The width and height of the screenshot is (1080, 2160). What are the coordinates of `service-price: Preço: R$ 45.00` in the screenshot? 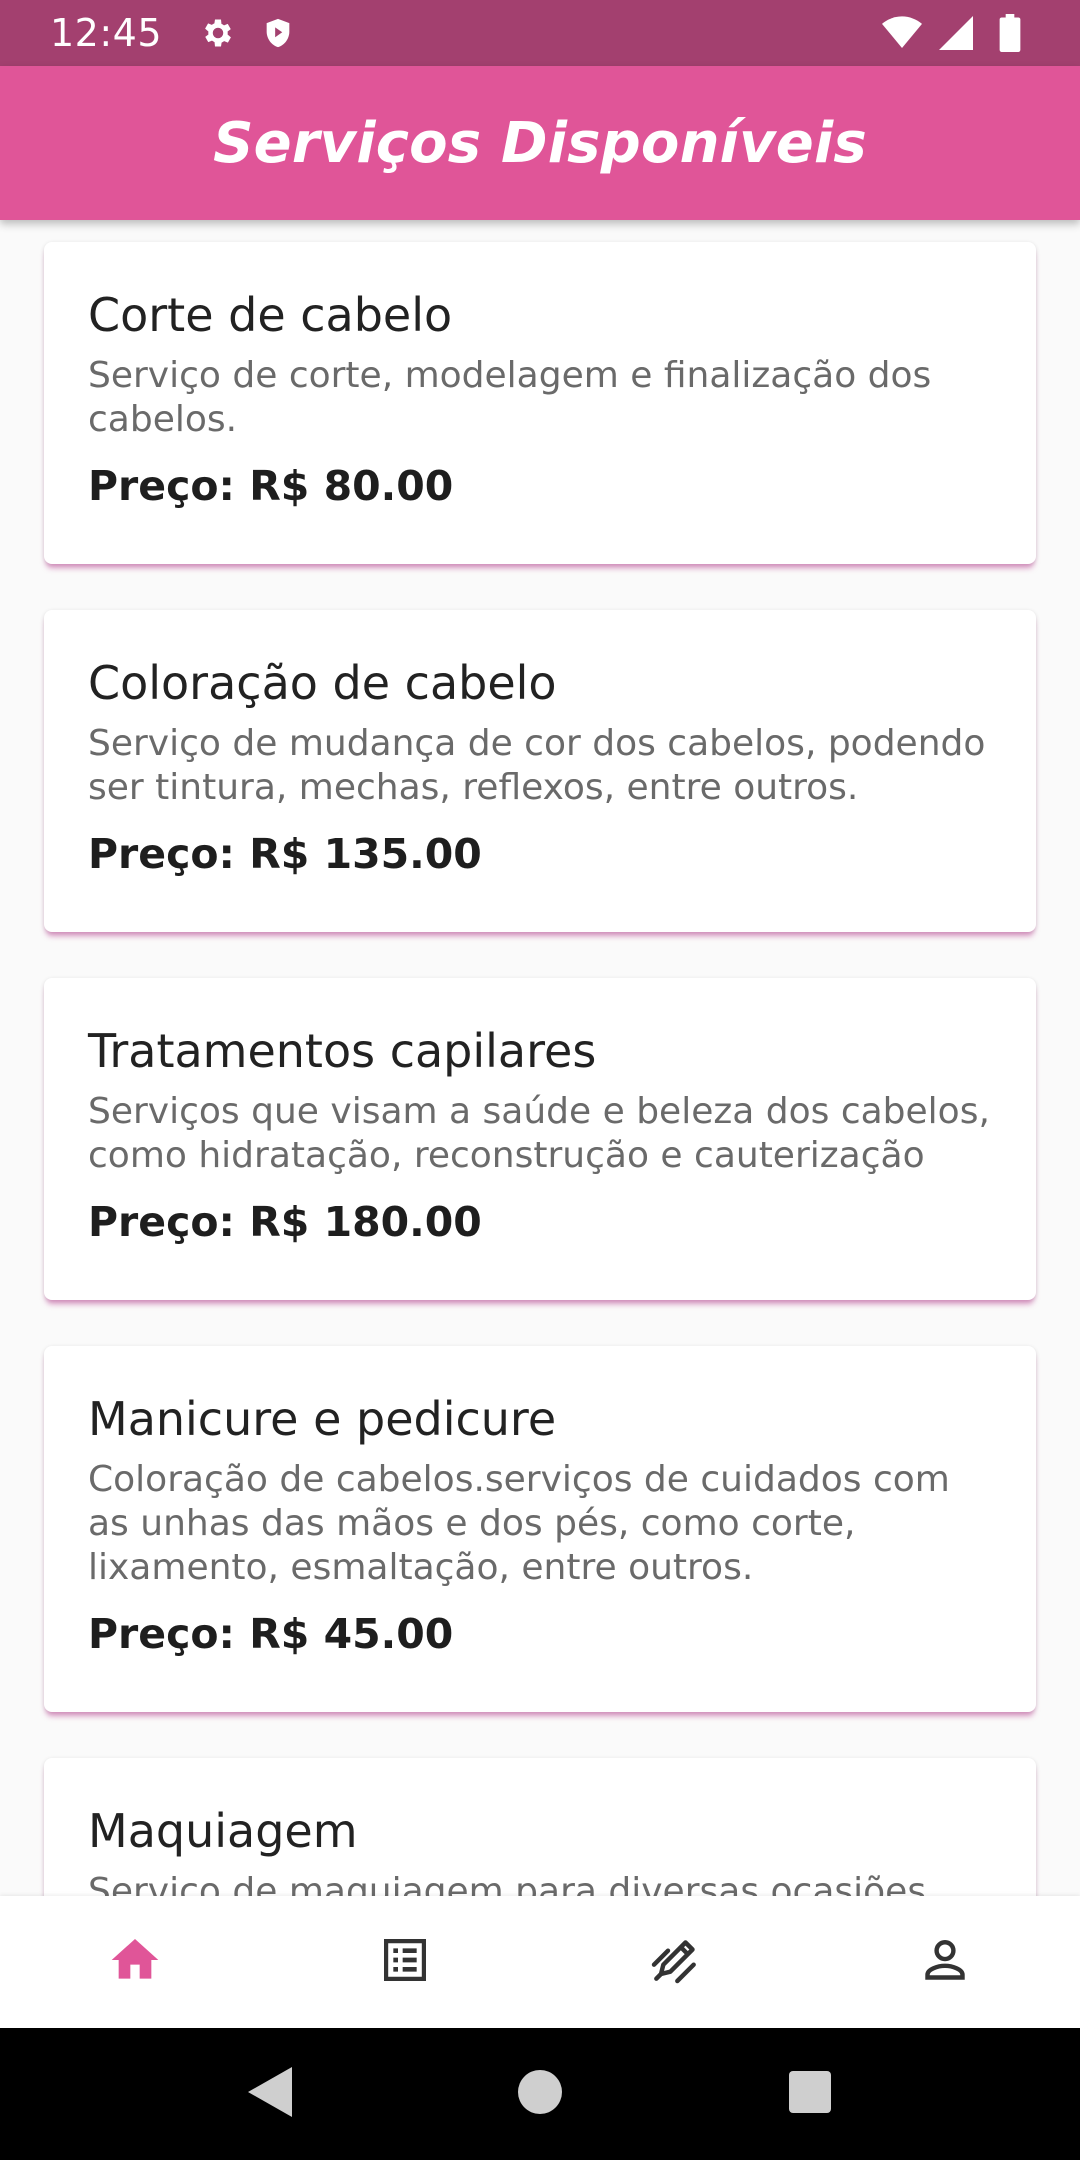 It's located at (271, 1634).